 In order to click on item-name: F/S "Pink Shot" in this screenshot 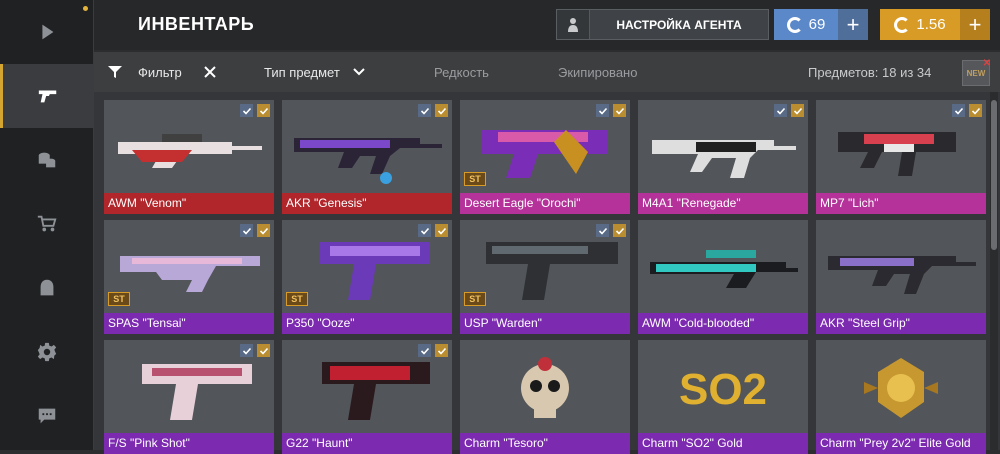, I will do `click(189, 443)`.